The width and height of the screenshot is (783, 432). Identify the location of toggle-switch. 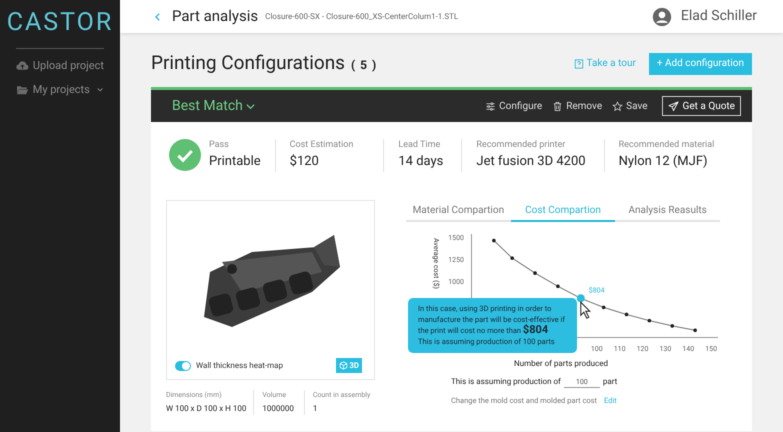
(183, 366).